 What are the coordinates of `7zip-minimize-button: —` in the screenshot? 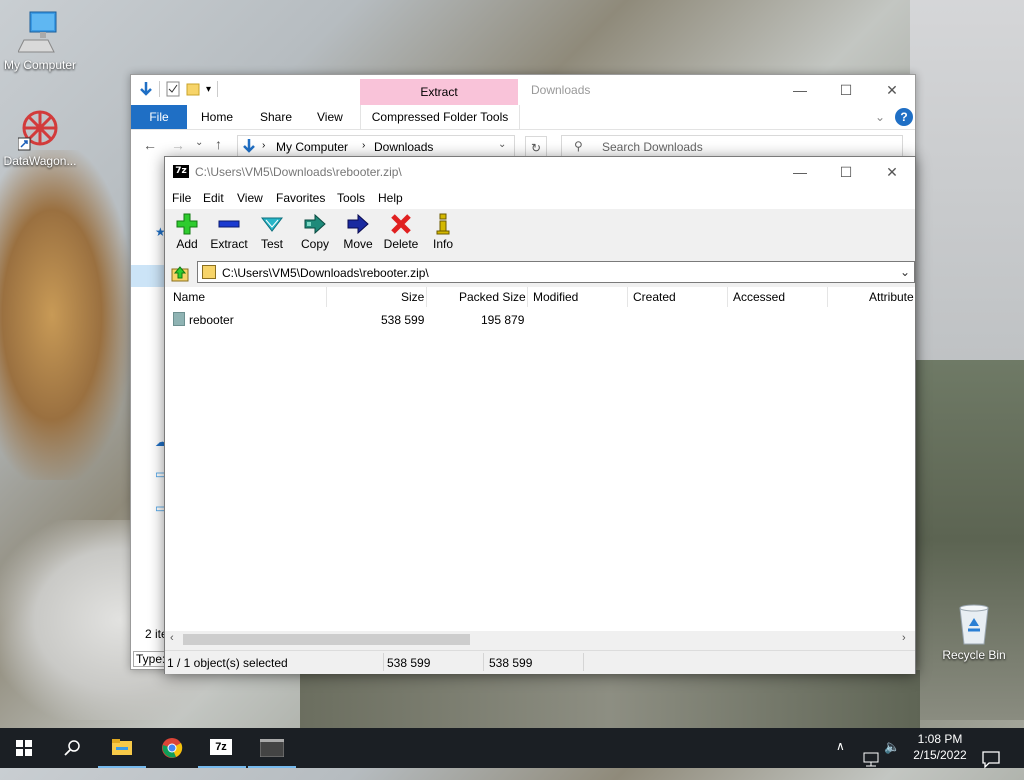 It's located at (800, 172).